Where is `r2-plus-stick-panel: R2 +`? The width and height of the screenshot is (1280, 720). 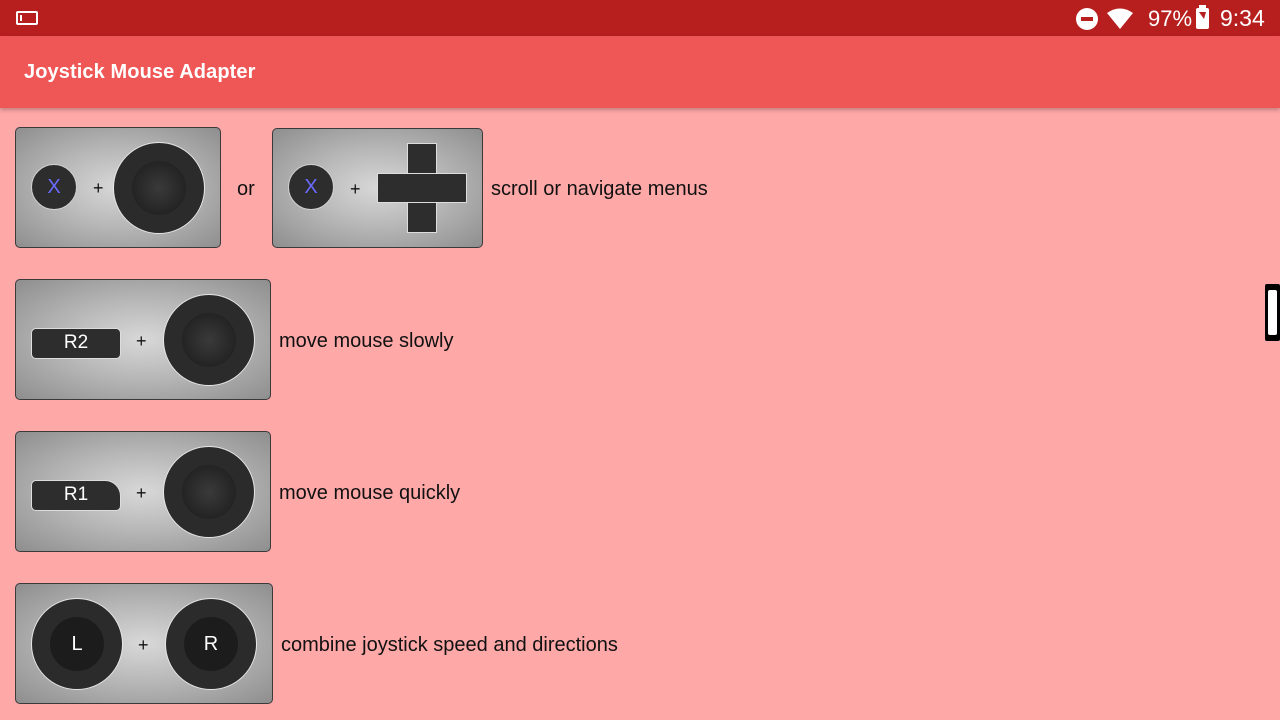
r2-plus-stick-panel: R2 + is located at coordinates (143, 339).